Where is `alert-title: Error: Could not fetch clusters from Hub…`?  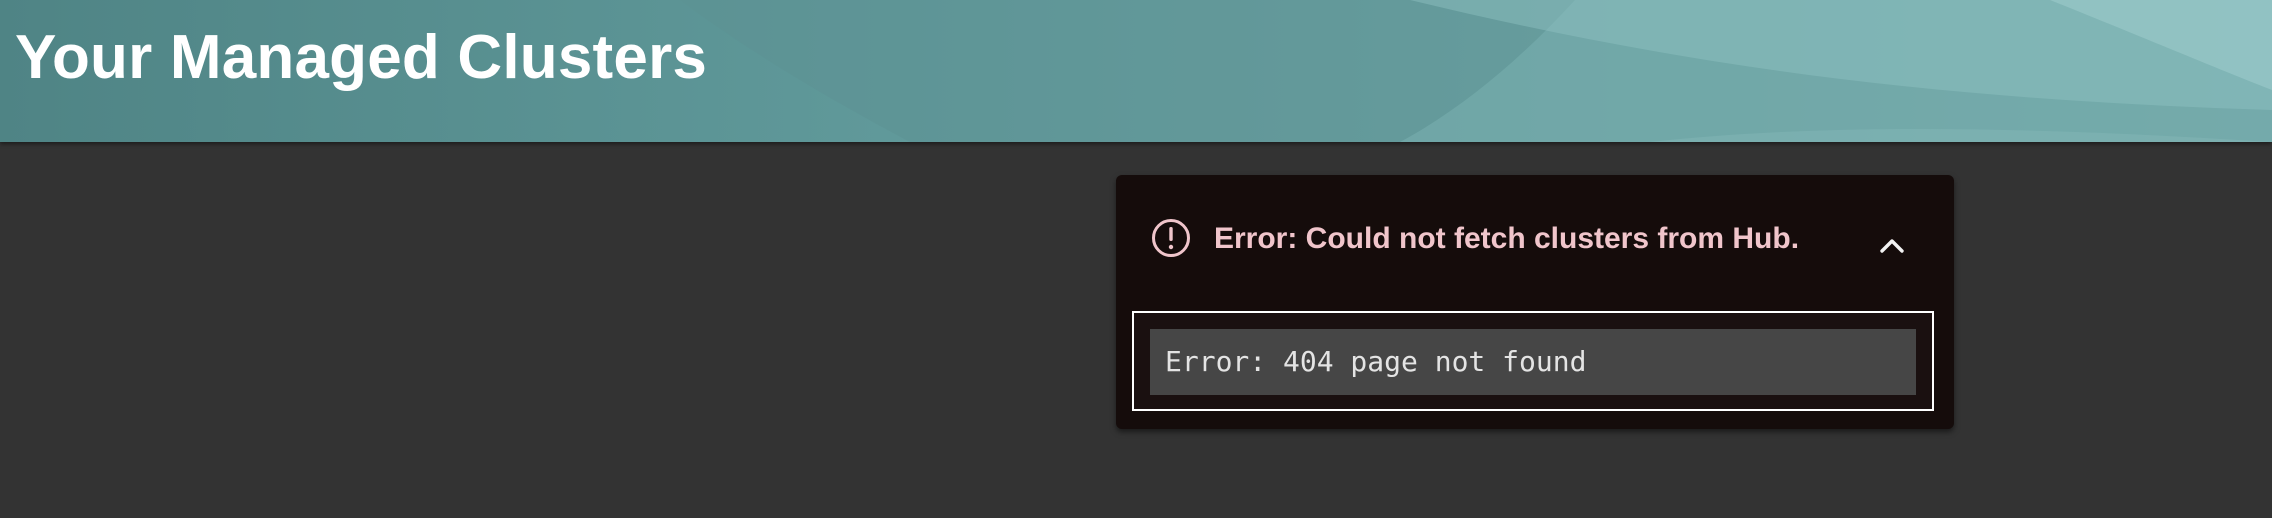
alert-title: Error: Could not fetch clusters from Hub… is located at coordinates (1507, 238).